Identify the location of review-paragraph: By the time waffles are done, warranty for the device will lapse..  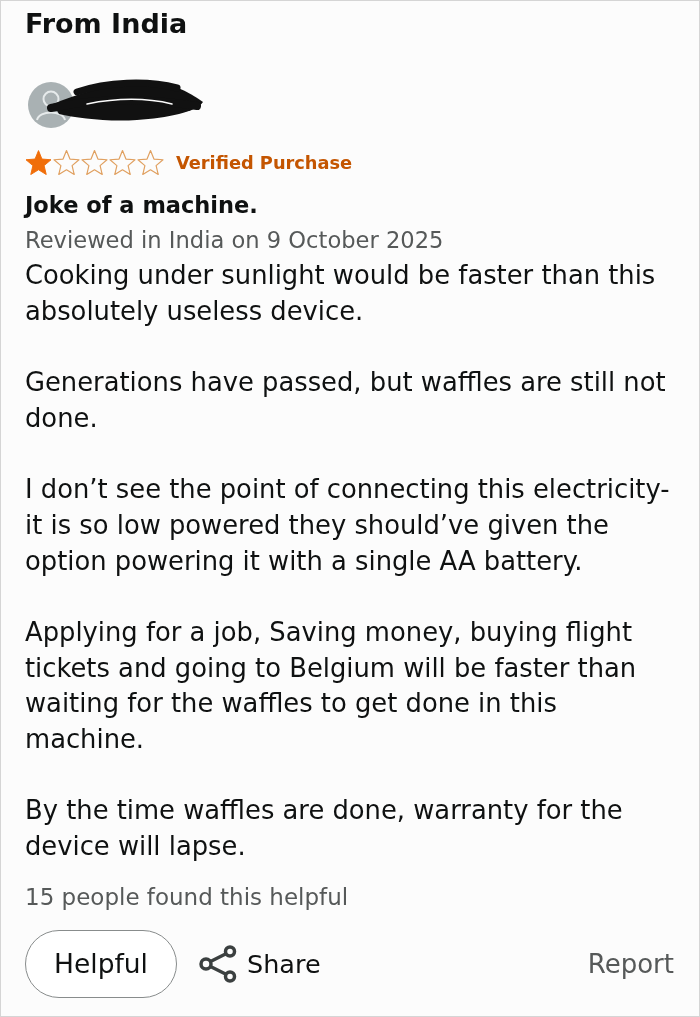
(324, 829).